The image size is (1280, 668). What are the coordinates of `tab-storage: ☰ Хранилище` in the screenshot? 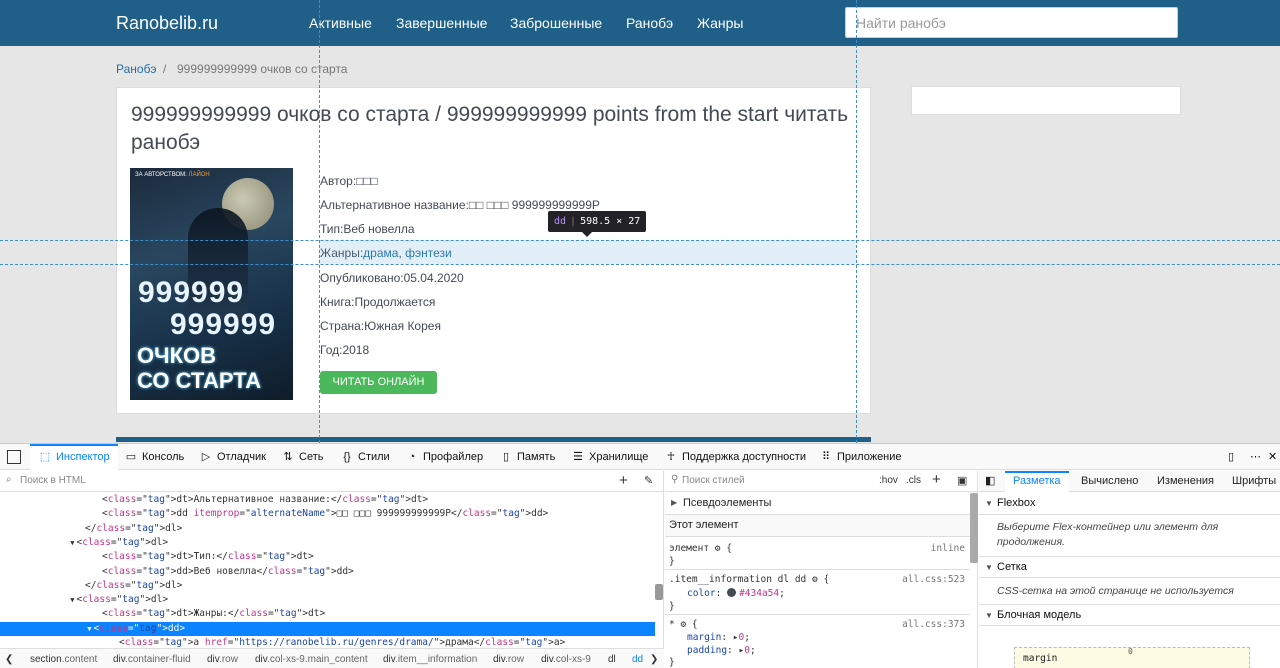 It's located at (609, 457).